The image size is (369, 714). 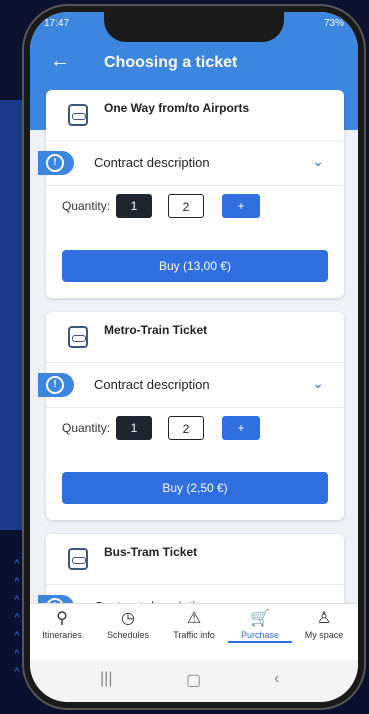 What do you see at coordinates (276, 679) in the screenshot?
I see `back-nav-icon: ‹` at bounding box center [276, 679].